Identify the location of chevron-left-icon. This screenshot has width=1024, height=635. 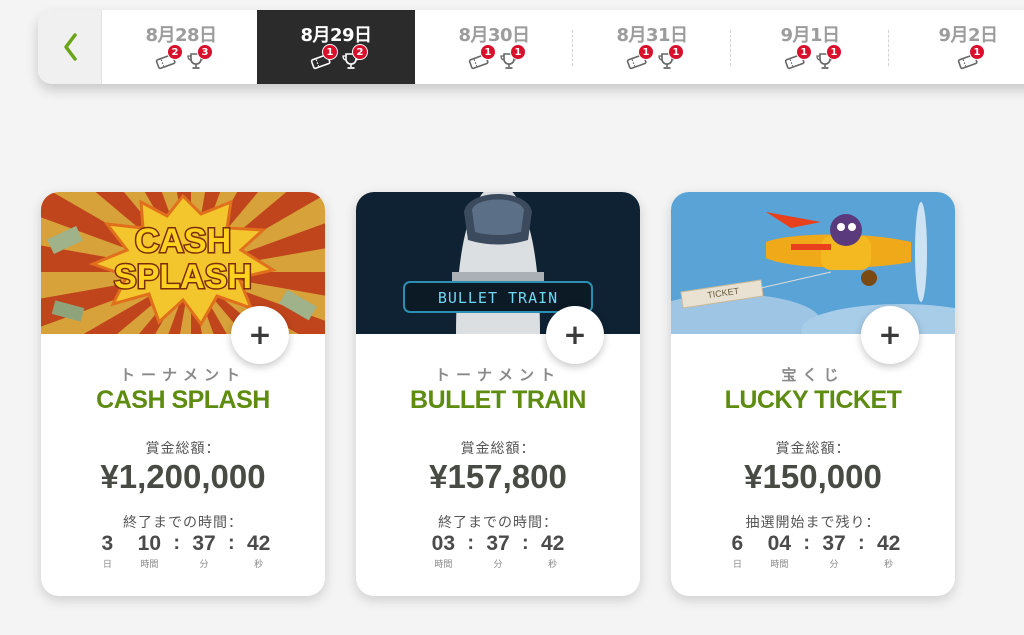
(70, 47).